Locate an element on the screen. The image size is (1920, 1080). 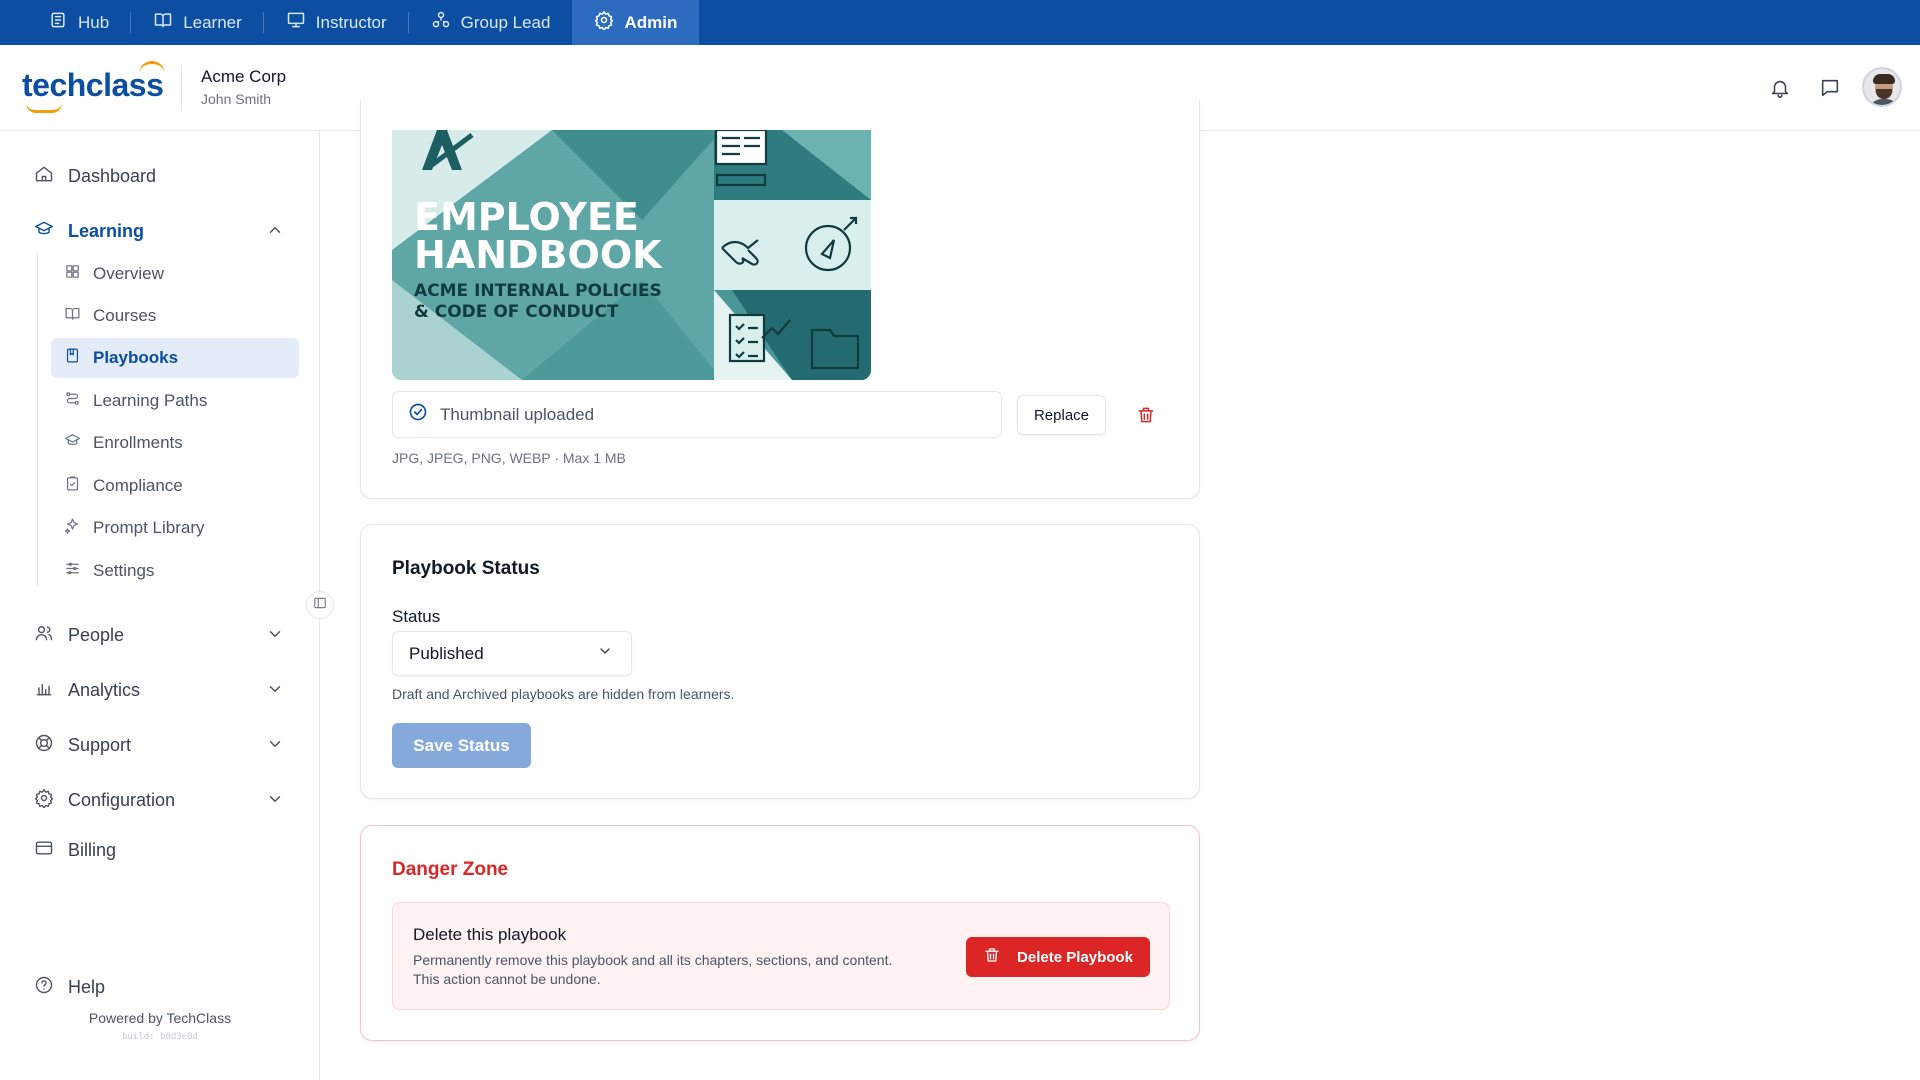
notebook-icon is located at coordinates (72, 358).